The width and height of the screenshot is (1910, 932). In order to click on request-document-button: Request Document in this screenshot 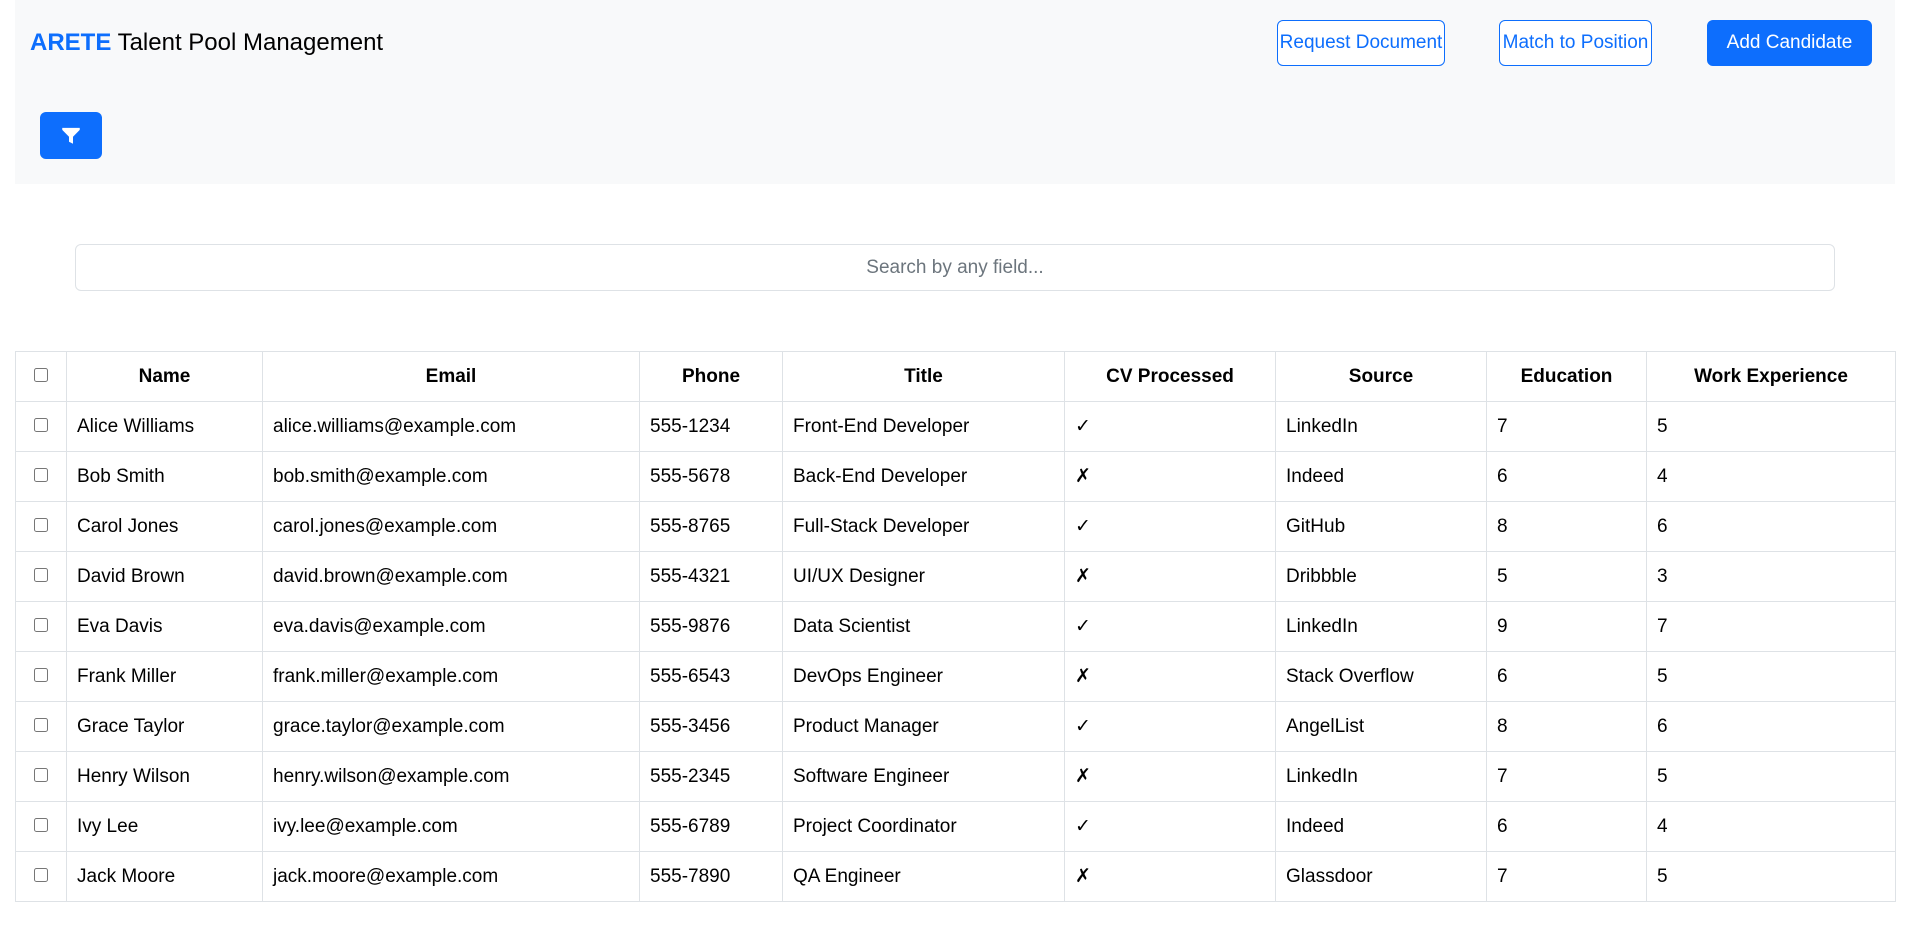, I will do `click(1361, 43)`.